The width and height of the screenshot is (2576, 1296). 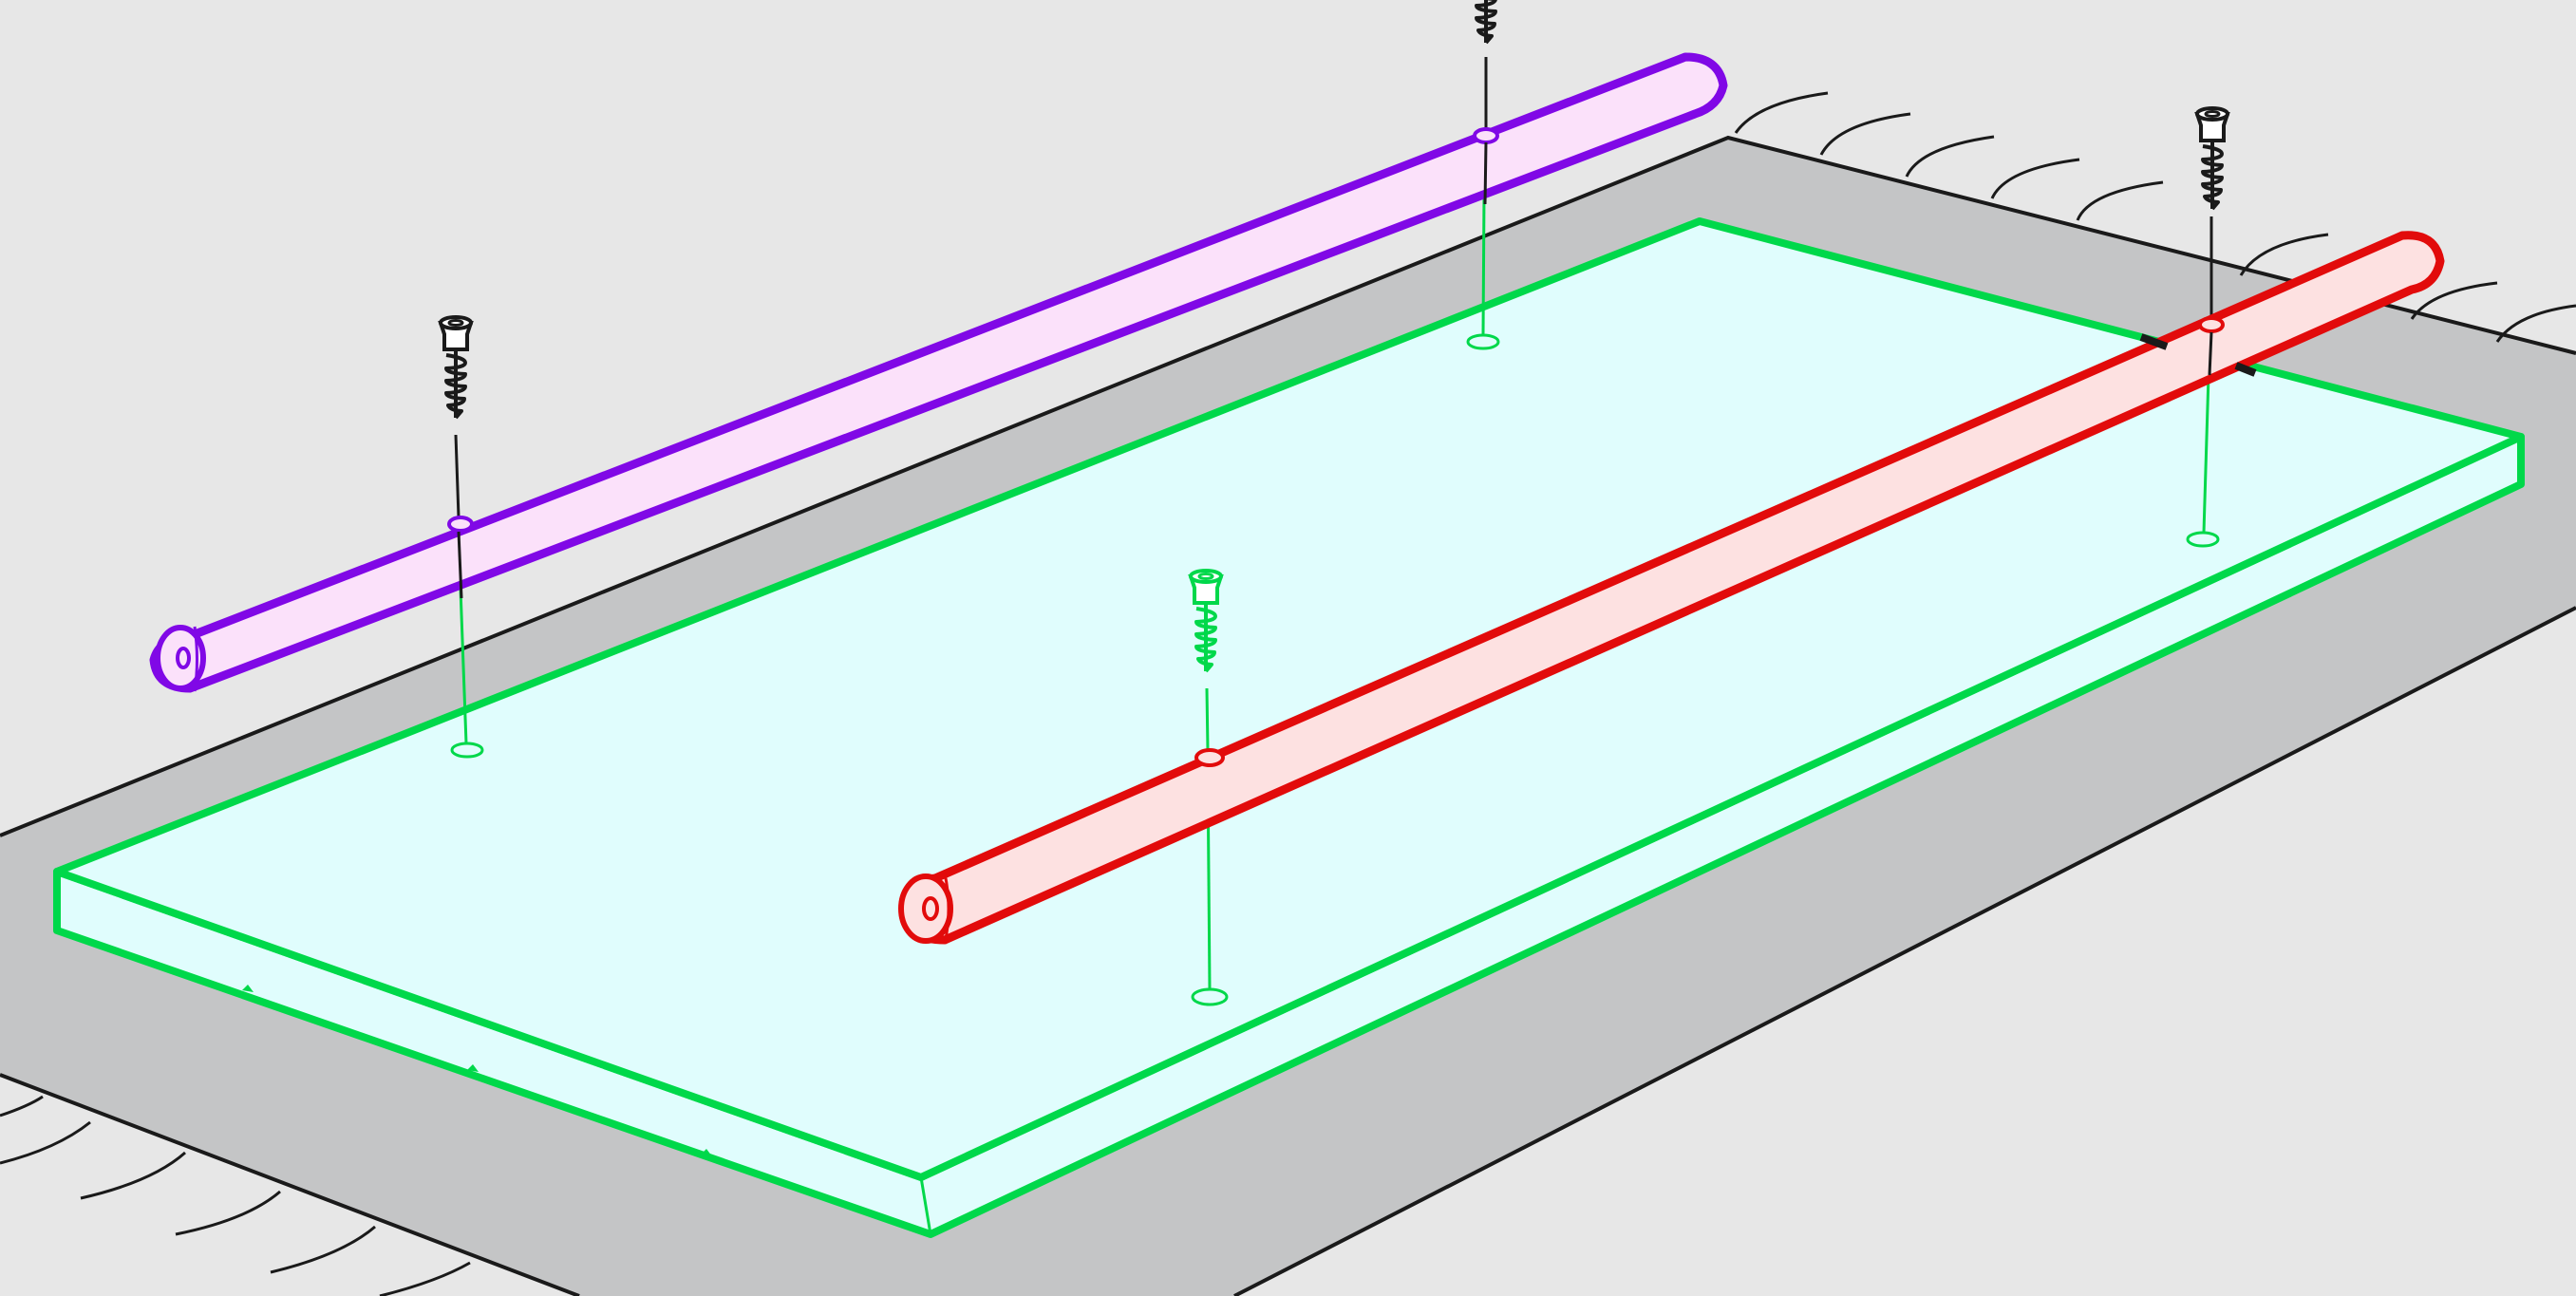 What do you see at coordinates (1210, 996) in the screenshot?
I see `hole-center` at bounding box center [1210, 996].